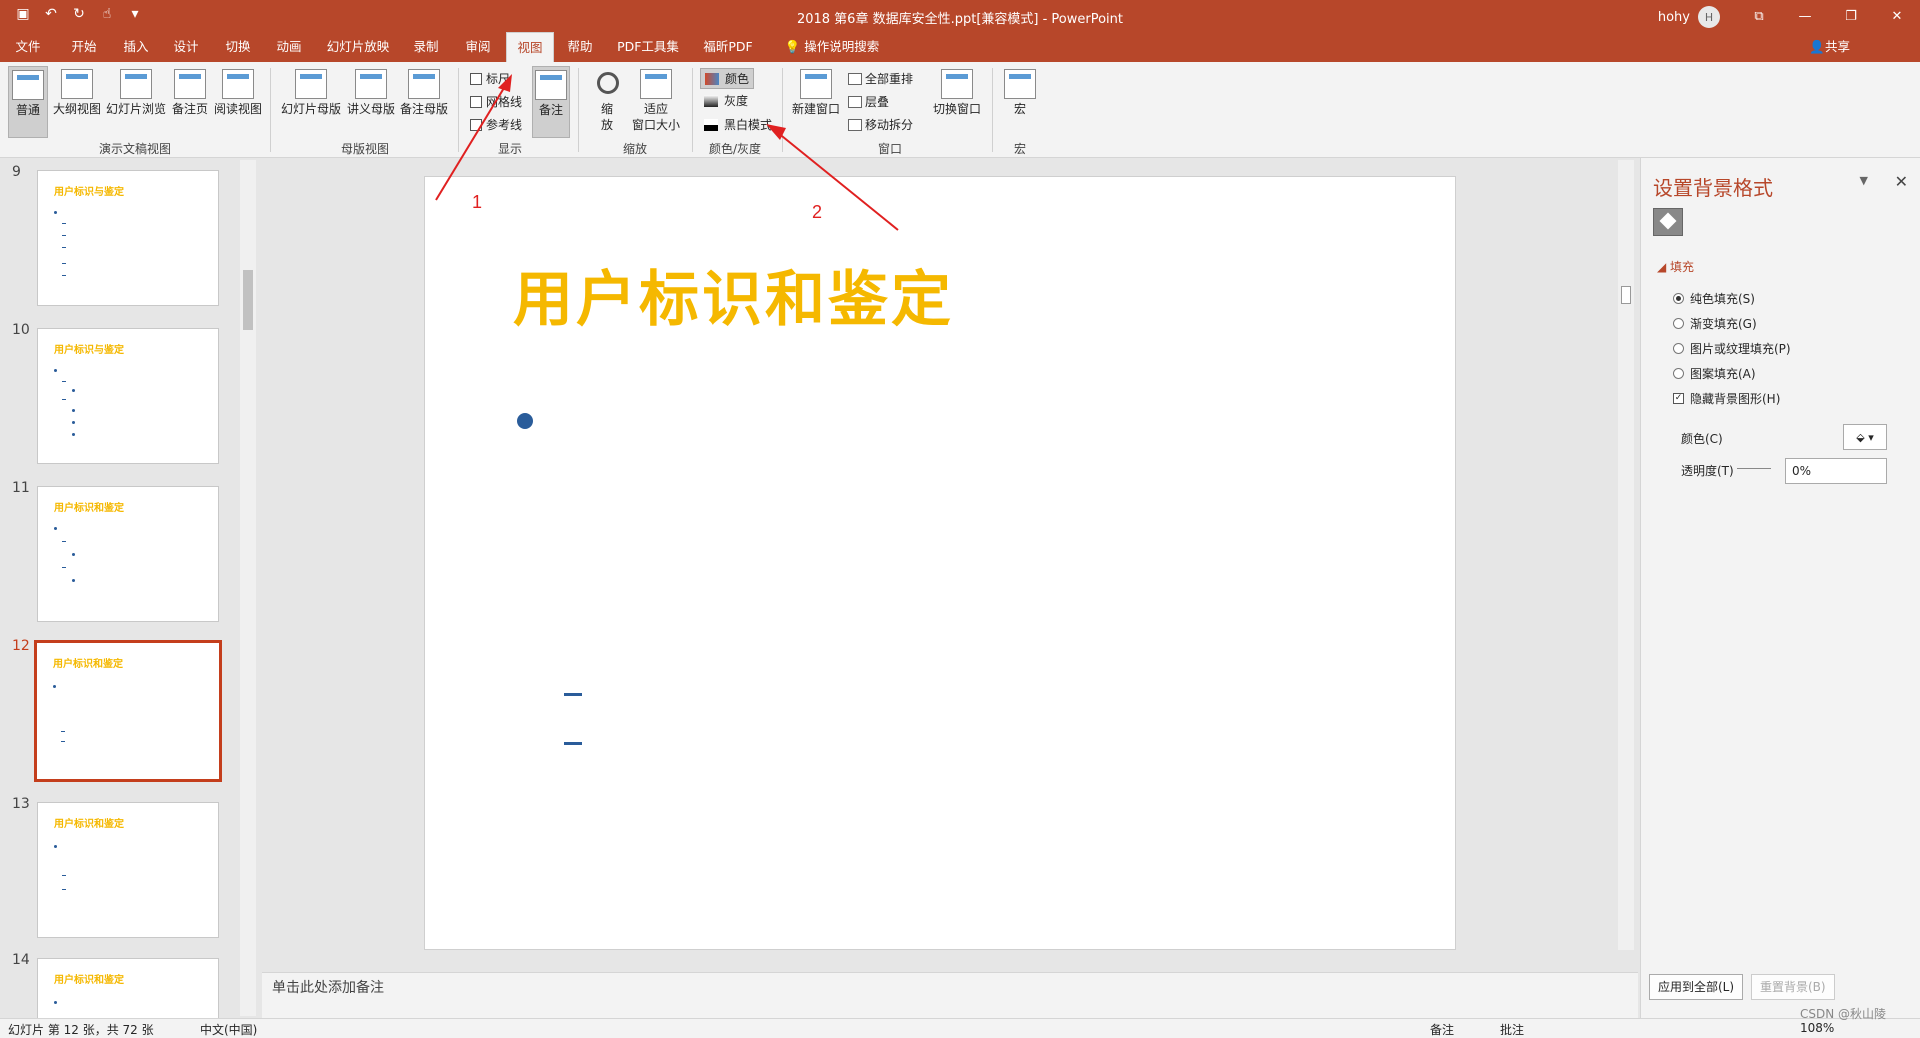 Image resolution: width=1920 pixels, height=1038 pixels. What do you see at coordinates (1836, 471) in the screenshot?
I see `transparency-input: 0%` at bounding box center [1836, 471].